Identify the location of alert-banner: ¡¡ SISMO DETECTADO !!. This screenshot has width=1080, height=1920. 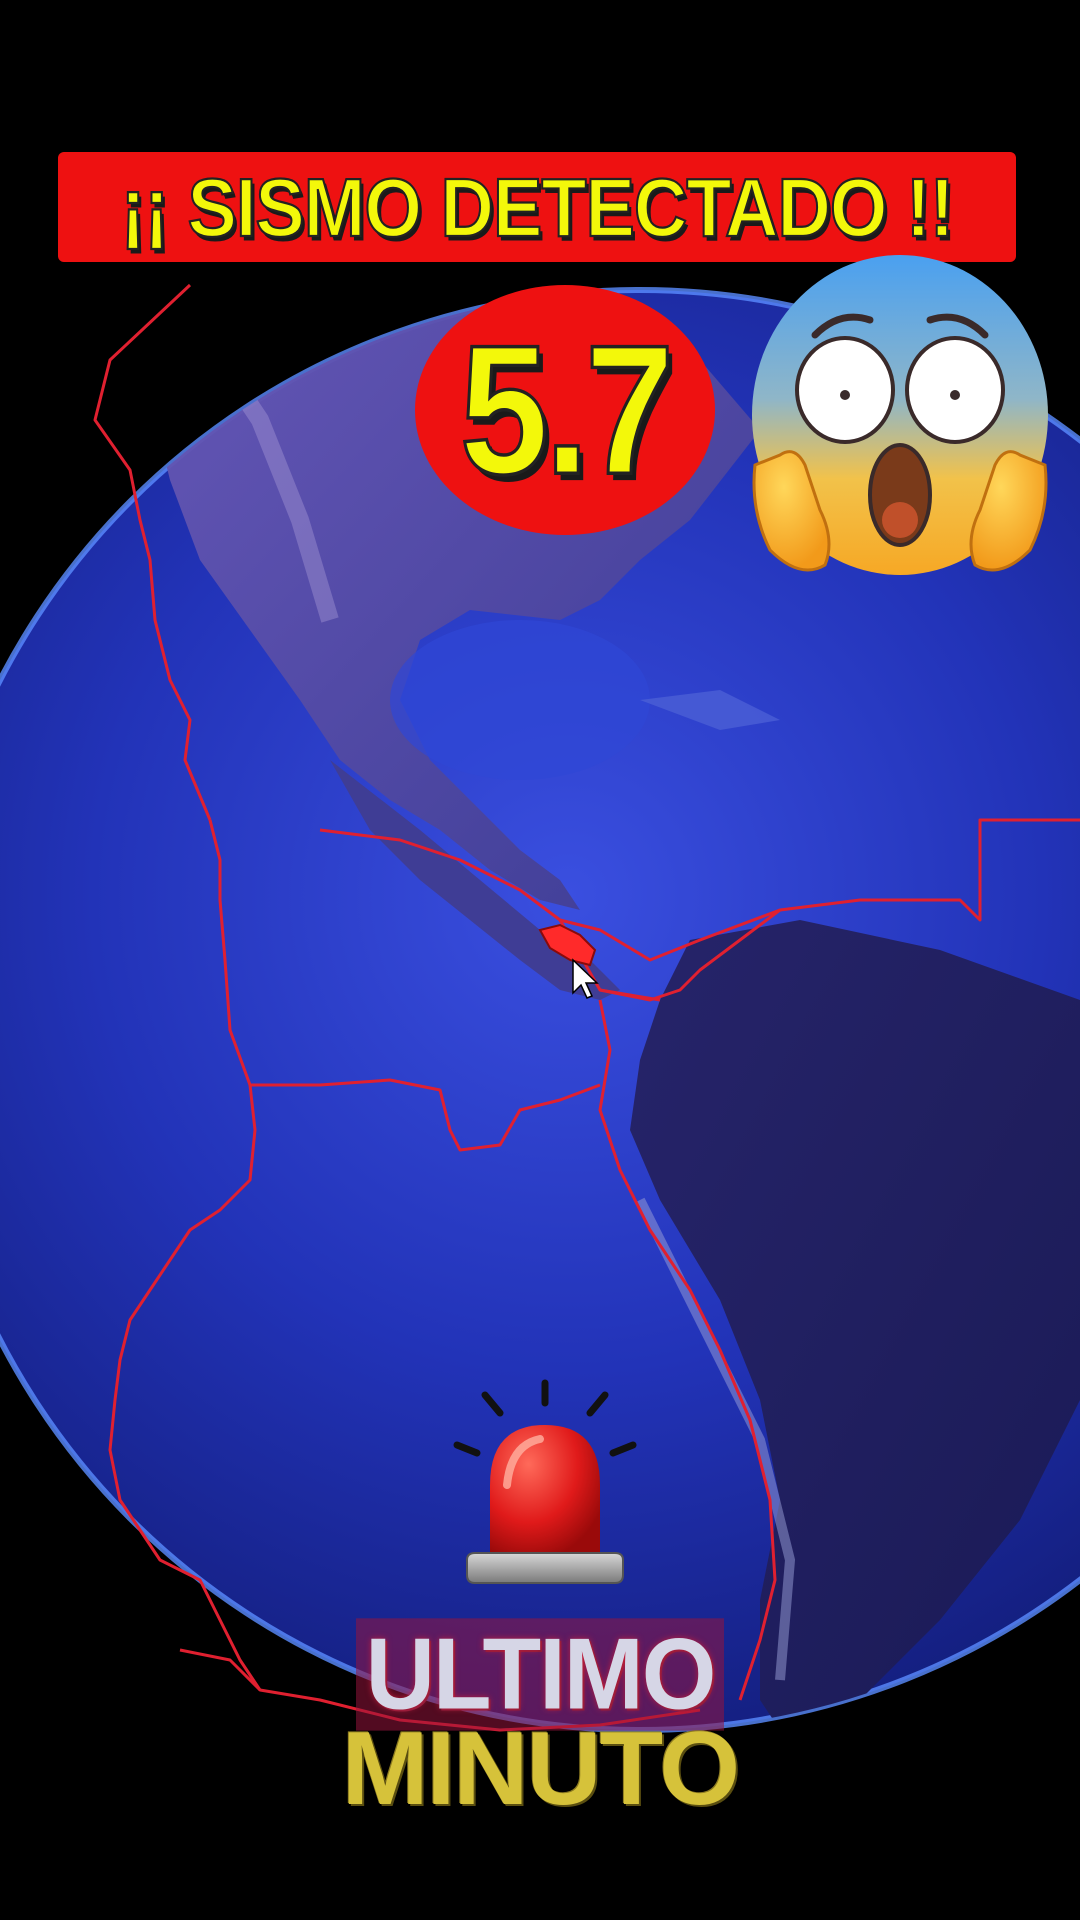
(537, 207).